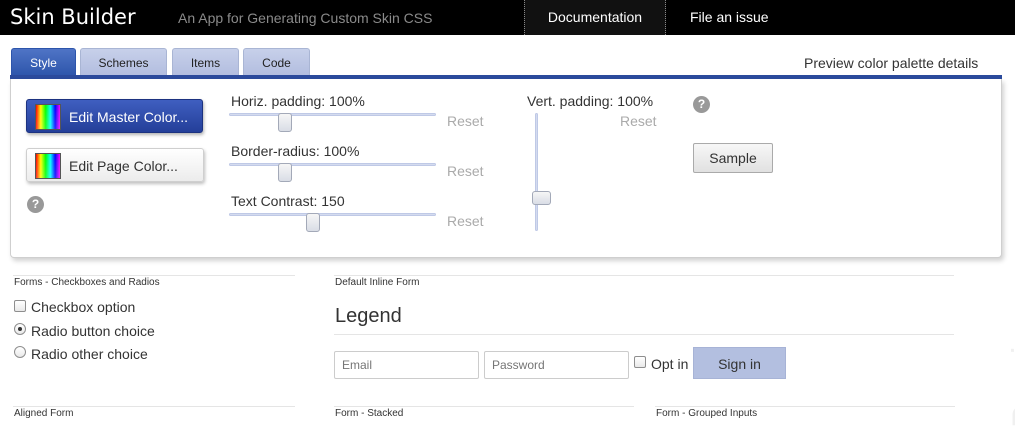 The width and height of the screenshot is (1015, 428). I want to click on checkboxes-section-title: Forms - Checkboxes and Radios, so click(87, 282).